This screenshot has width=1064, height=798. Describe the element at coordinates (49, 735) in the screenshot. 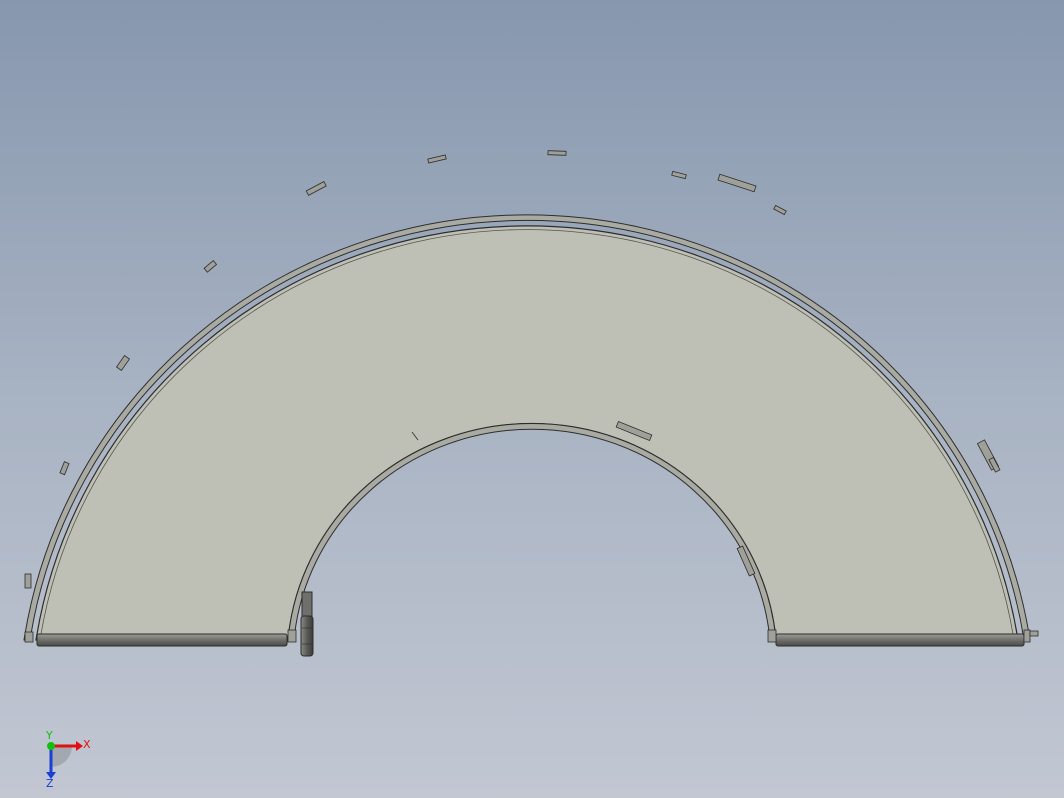

I see `y-axis-label: Y` at that location.